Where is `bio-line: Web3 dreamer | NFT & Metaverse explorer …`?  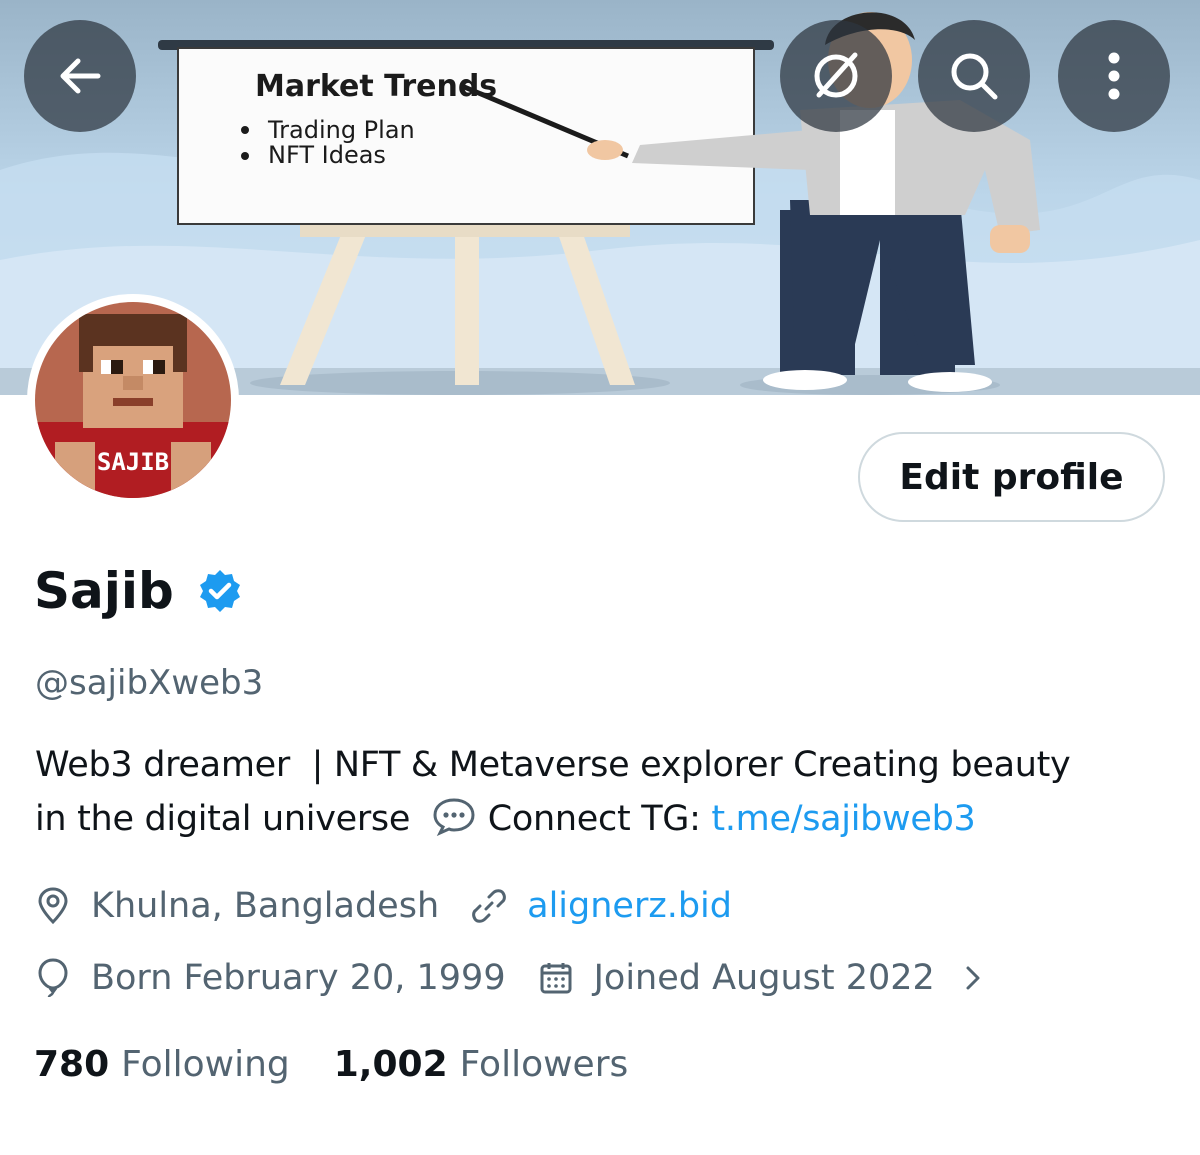
bio-line: Web3 dreamer | NFT & Metaverse explorer … is located at coordinates (553, 765).